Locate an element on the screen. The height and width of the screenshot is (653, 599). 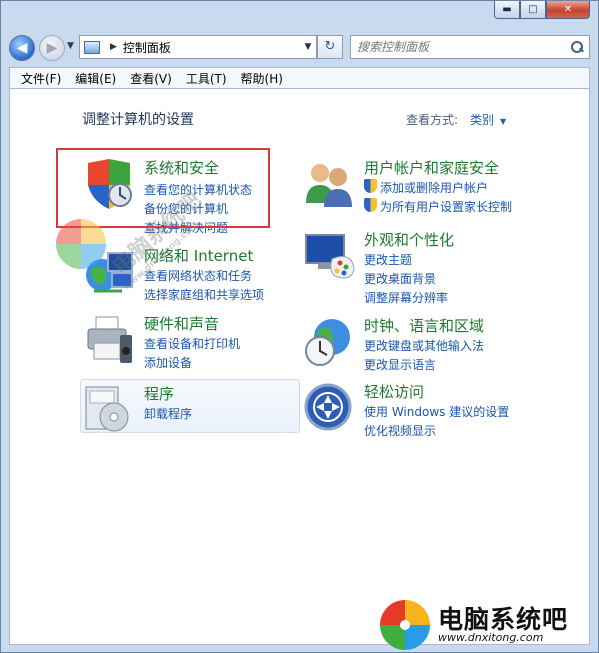
recent-pages-chevron-down-icon: ▼ is located at coordinates (70, 46).